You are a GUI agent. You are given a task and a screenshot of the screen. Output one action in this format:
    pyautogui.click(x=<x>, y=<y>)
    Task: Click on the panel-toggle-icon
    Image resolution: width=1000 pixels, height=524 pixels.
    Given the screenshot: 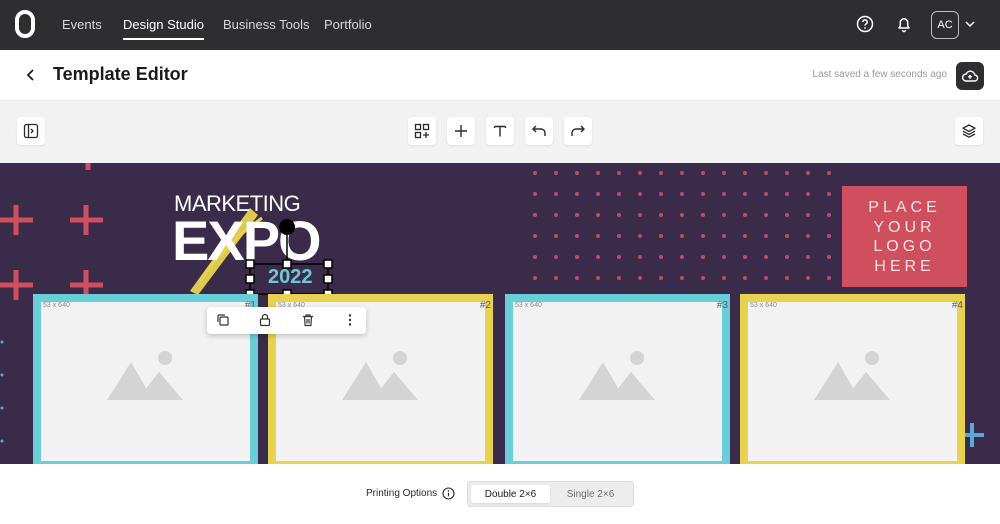 What is the action you would take?
    pyautogui.click(x=31, y=131)
    